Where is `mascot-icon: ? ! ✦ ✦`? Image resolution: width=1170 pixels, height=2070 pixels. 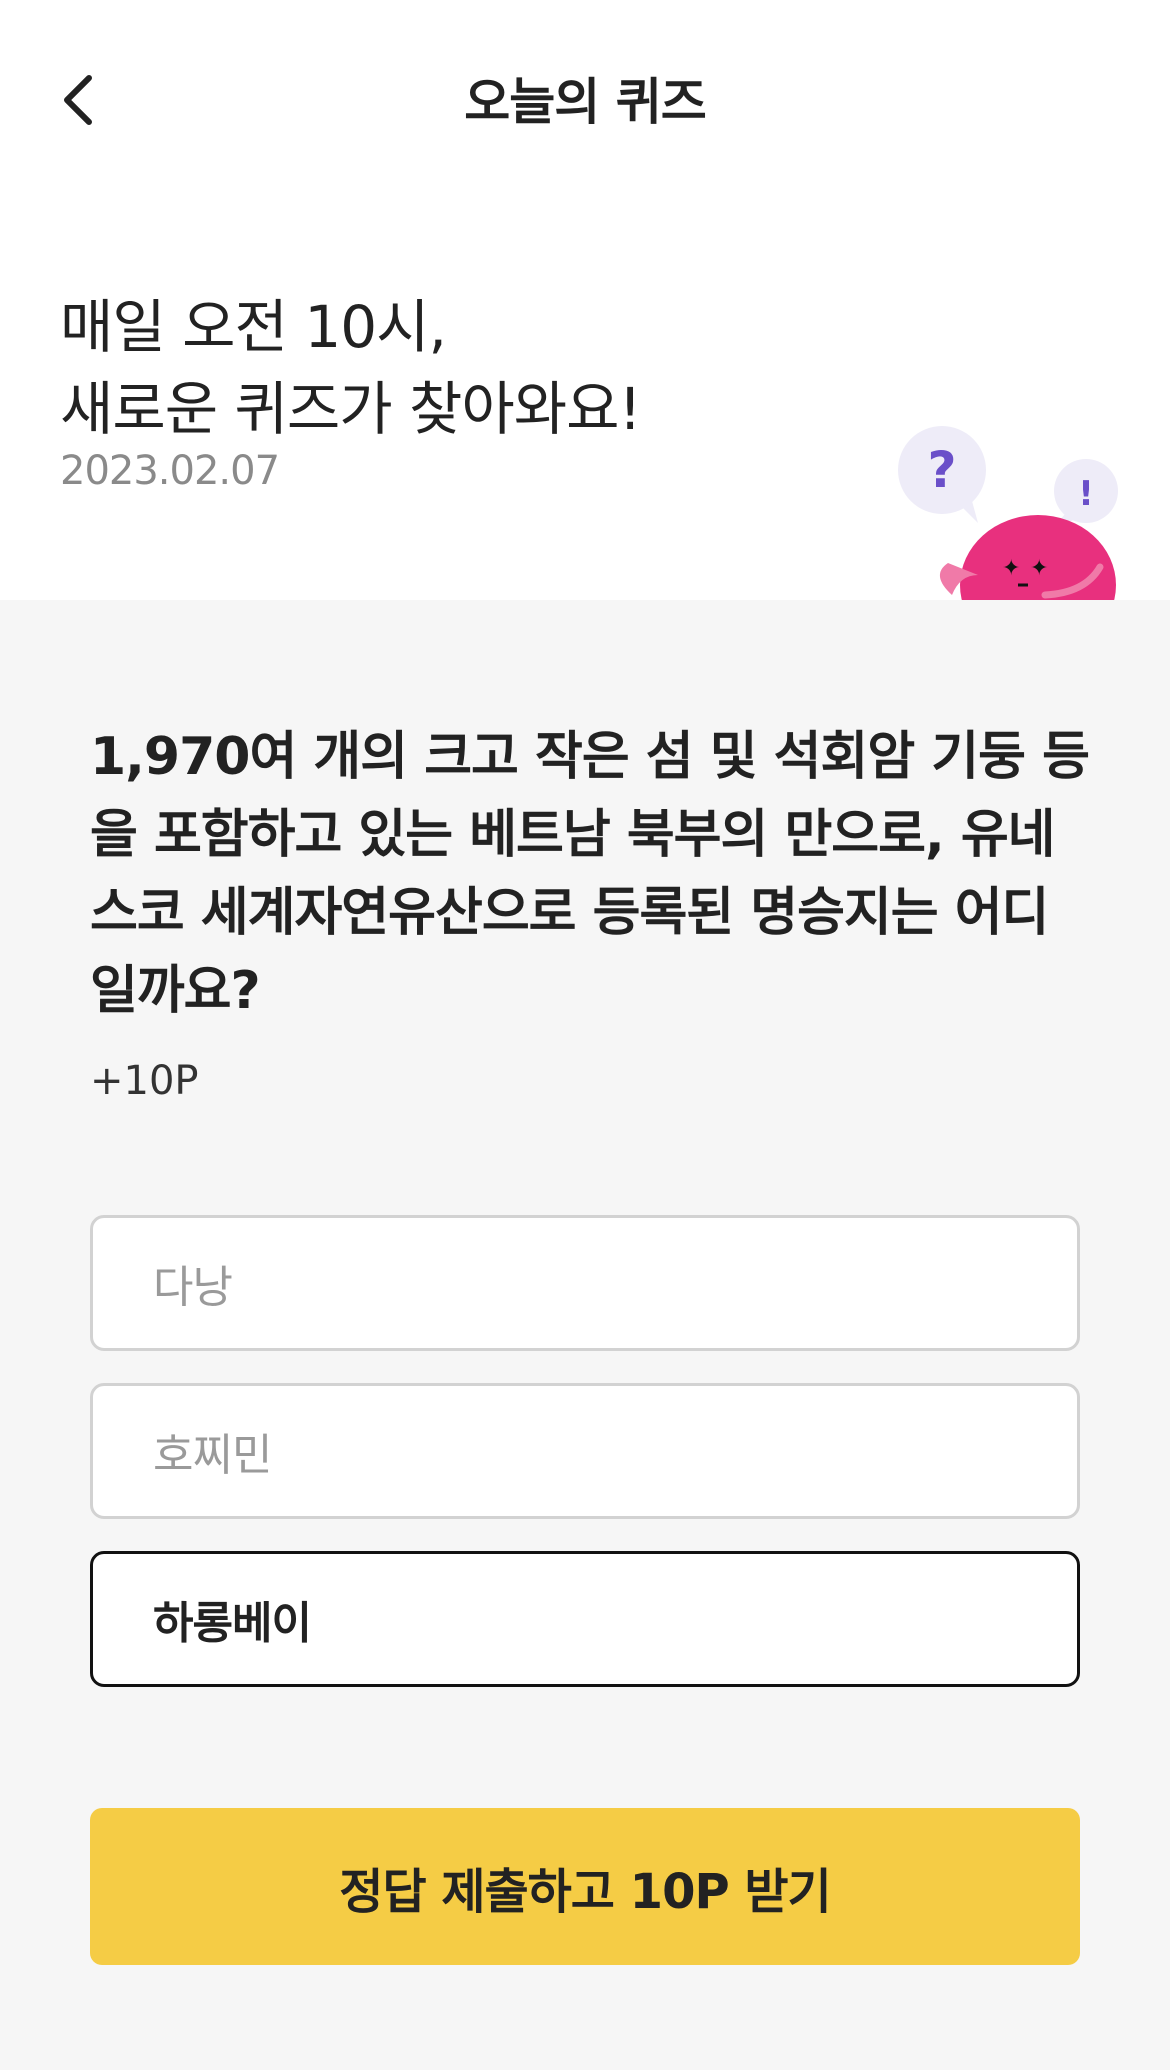 mascot-icon: ? ! ✦ ✦ is located at coordinates (1008, 513).